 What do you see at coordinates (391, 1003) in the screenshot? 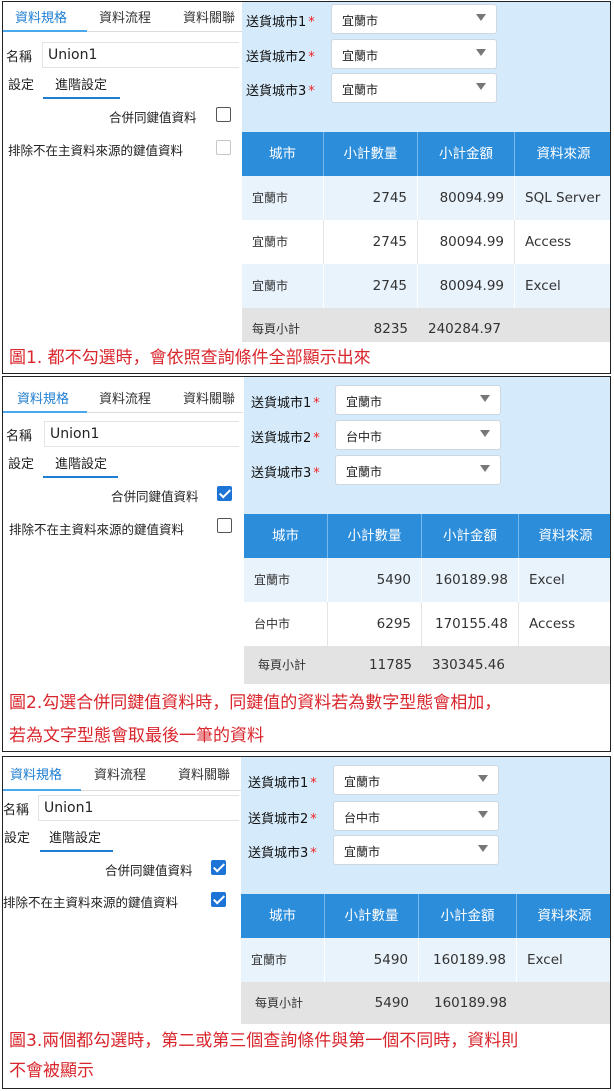
I see `subtotal-qty: 5490` at bounding box center [391, 1003].